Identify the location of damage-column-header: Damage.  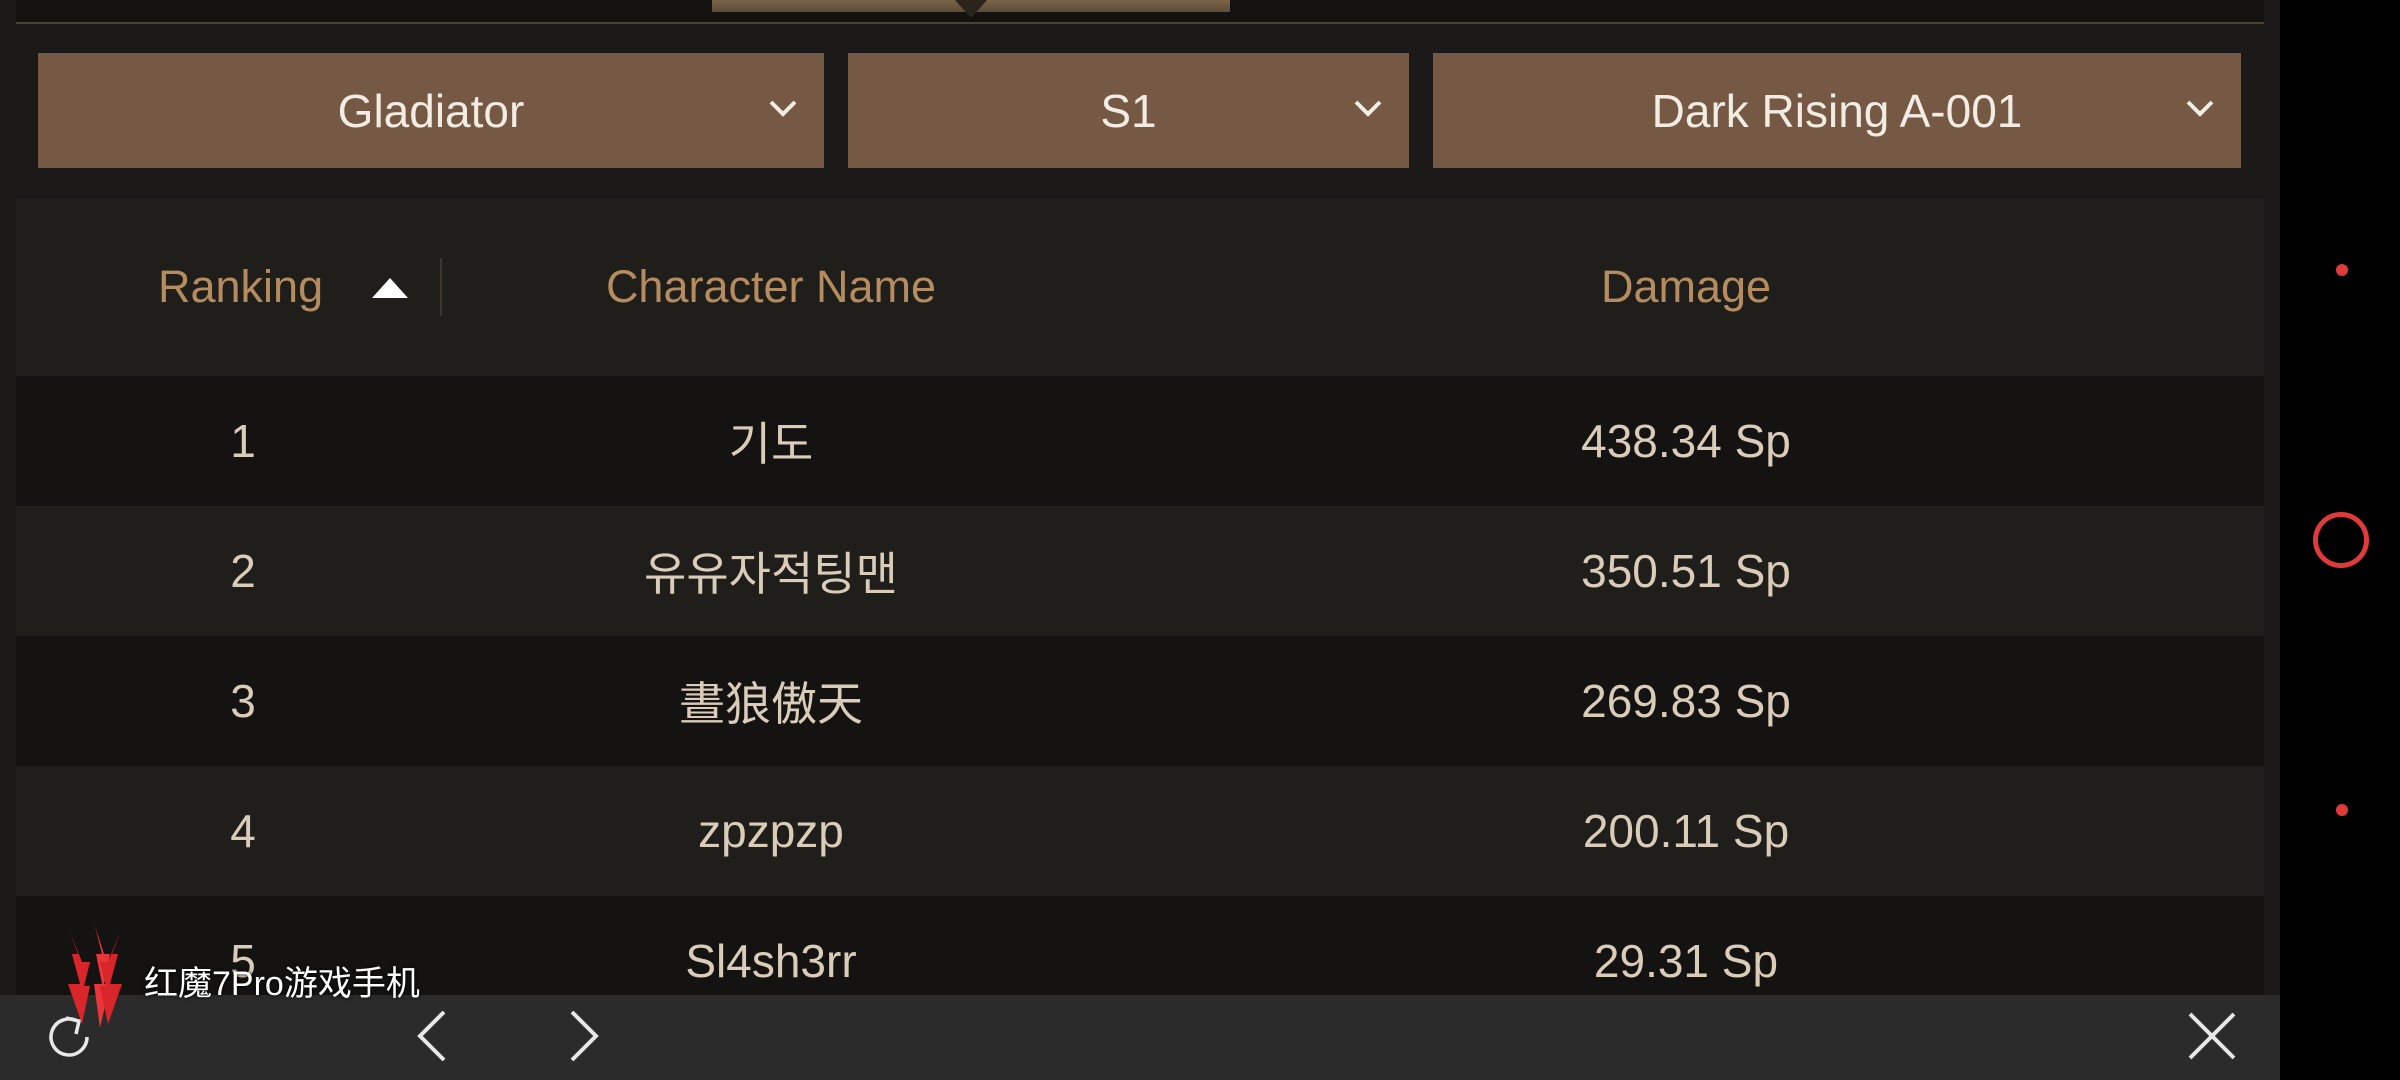
(1686, 287).